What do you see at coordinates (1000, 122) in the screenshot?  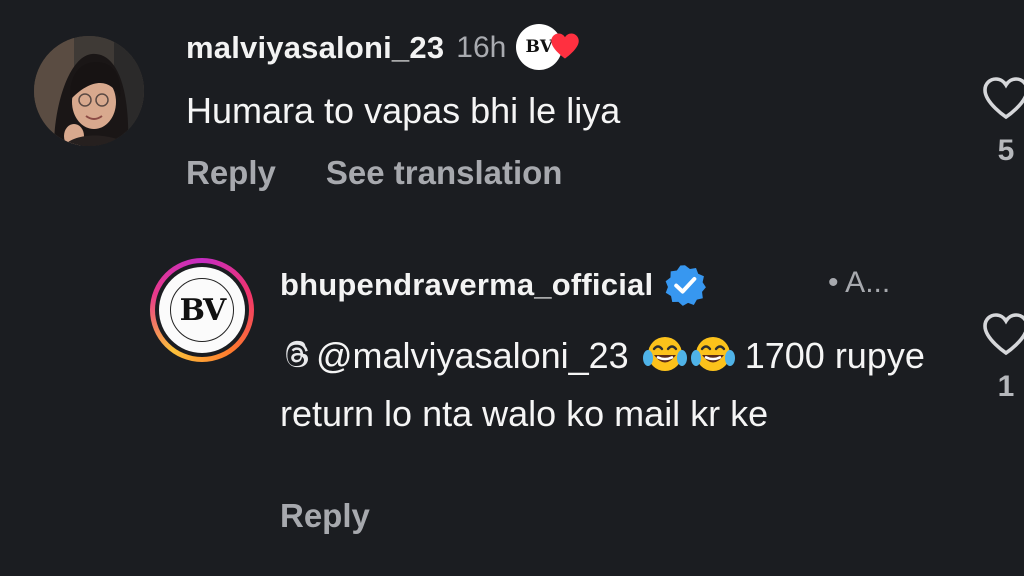 I see `comment-like-column: 5` at bounding box center [1000, 122].